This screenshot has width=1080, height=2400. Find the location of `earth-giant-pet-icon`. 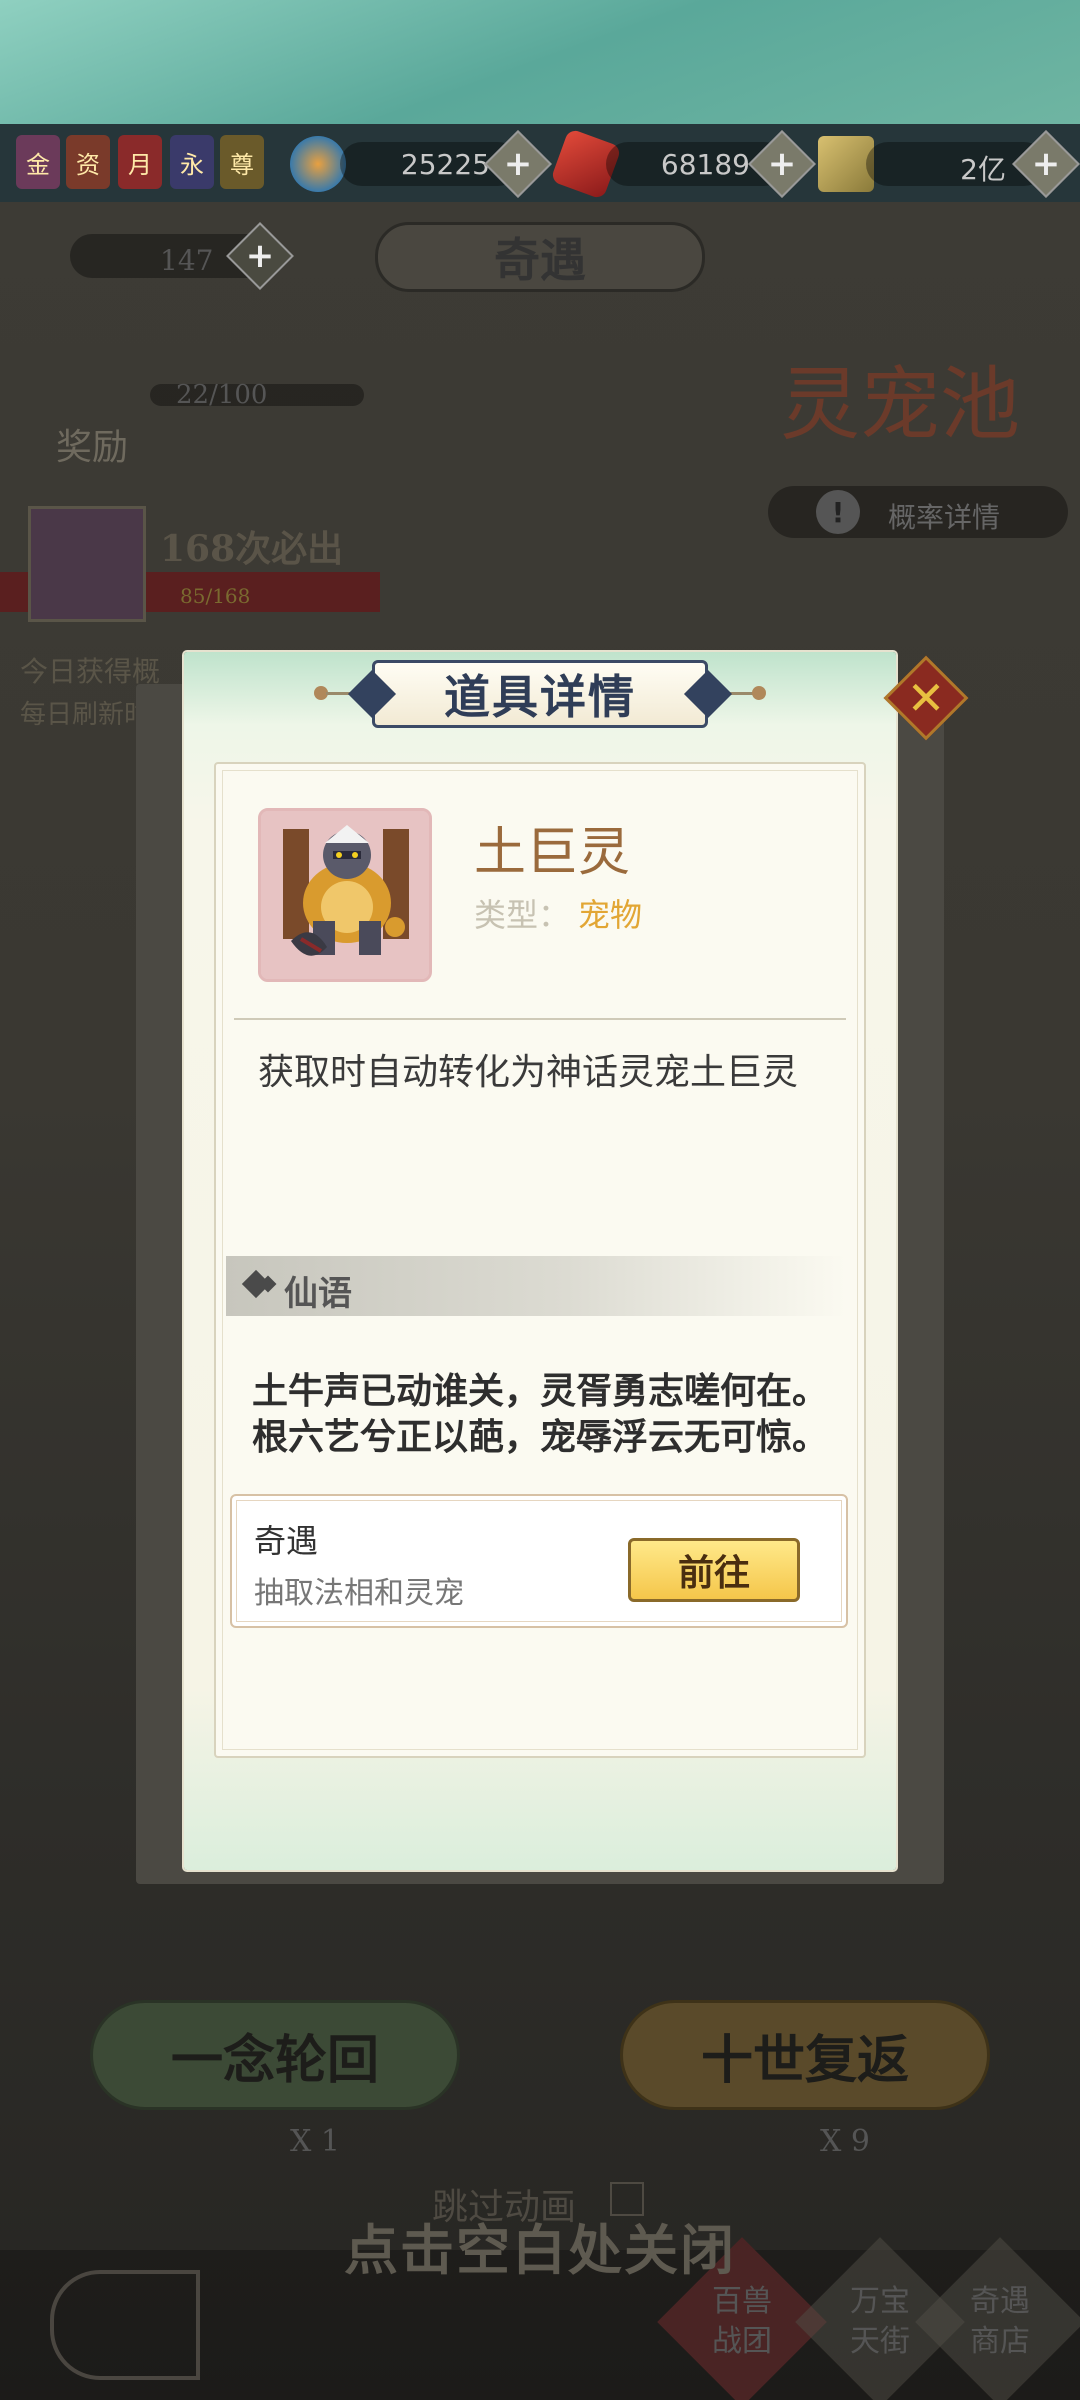

earth-giant-pet-icon is located at coordinates (345, 895).